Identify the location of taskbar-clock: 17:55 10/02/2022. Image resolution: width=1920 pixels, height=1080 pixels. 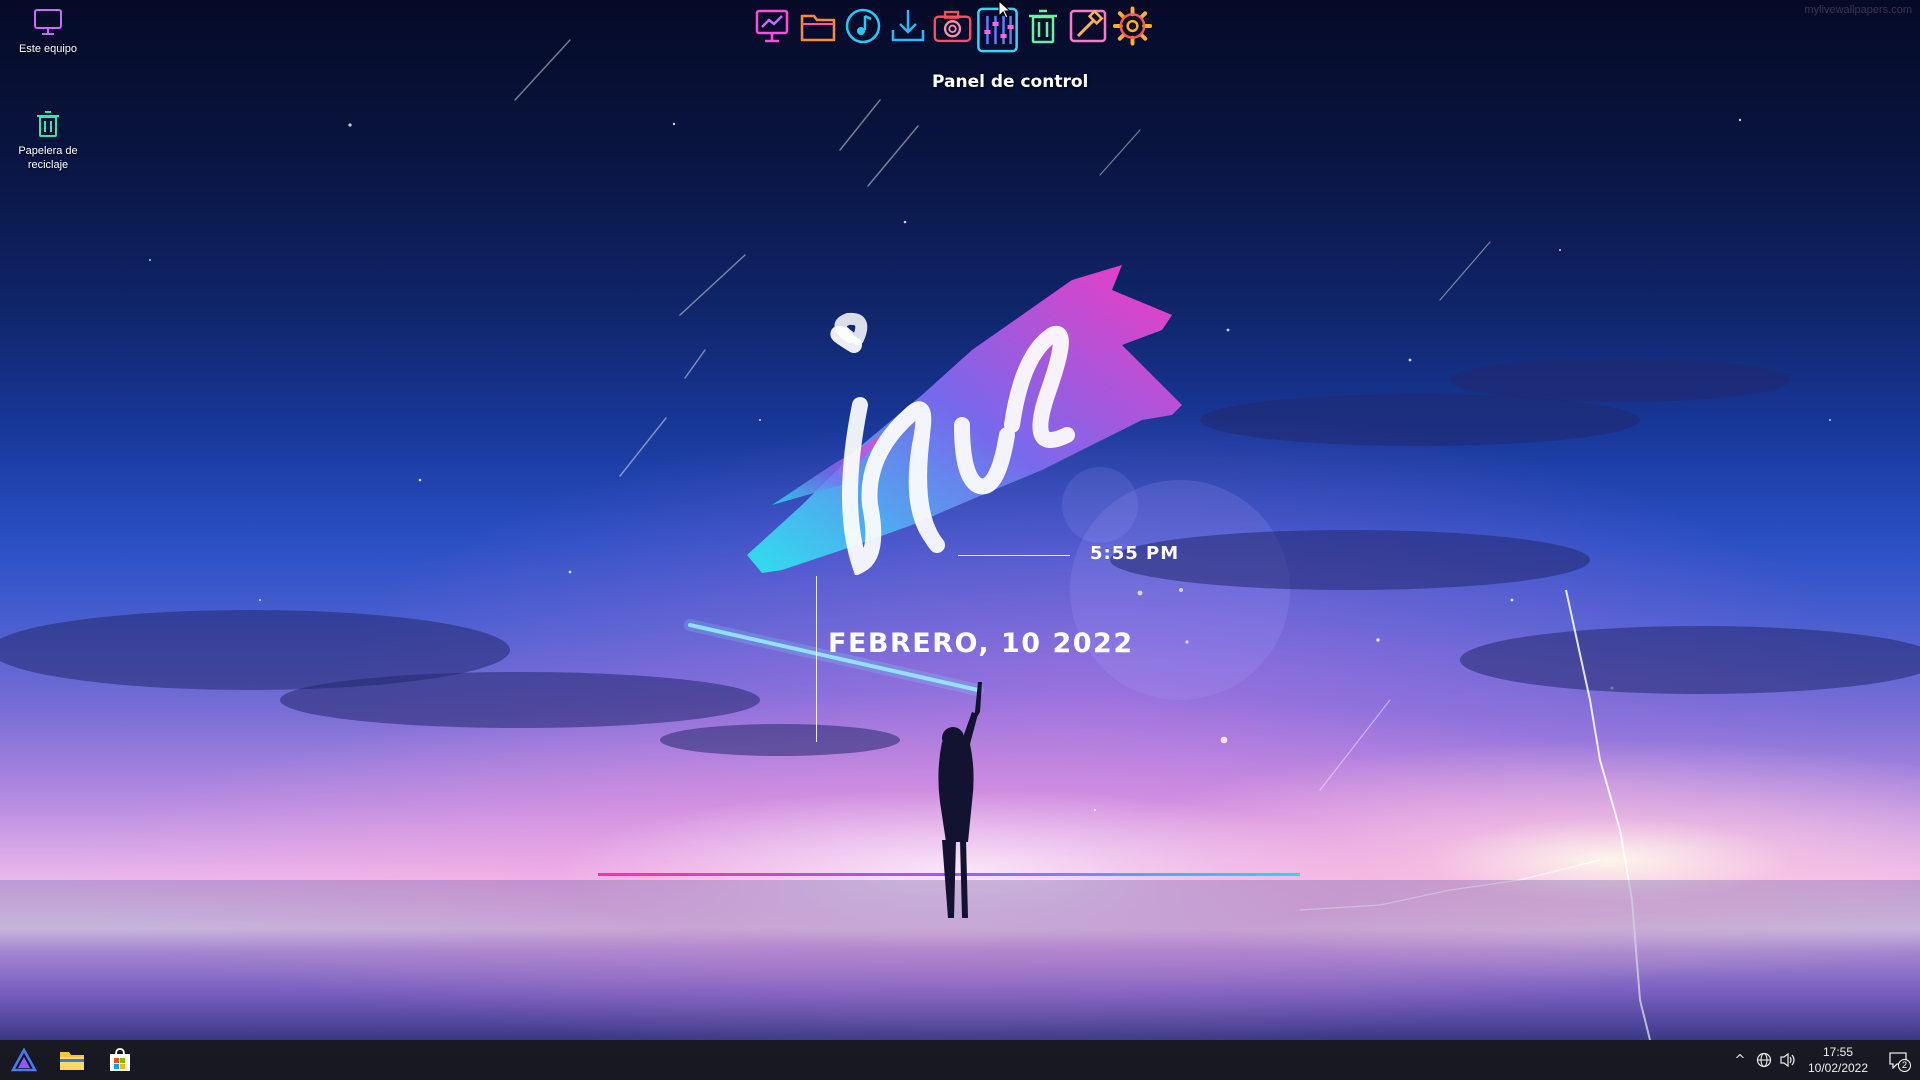
(1838, 1060).